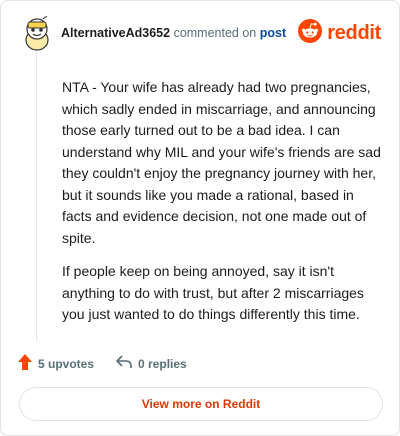 The width and height of the screenshot is (400, 436). I want to click on upvote-count: 5 upvotes, so click(66, 363).